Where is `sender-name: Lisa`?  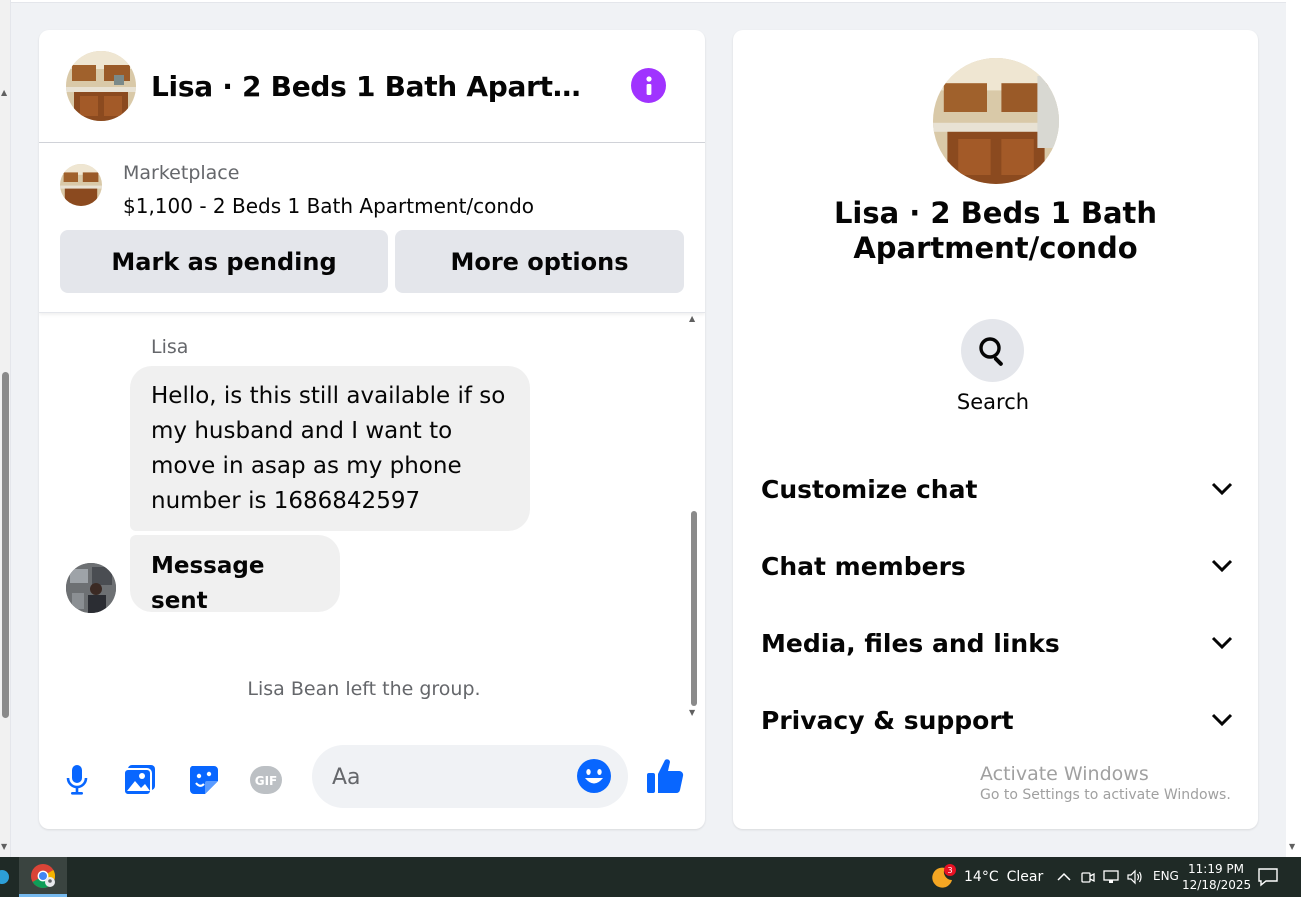 sender-name: Lisa is located at coordinates (170, 347).